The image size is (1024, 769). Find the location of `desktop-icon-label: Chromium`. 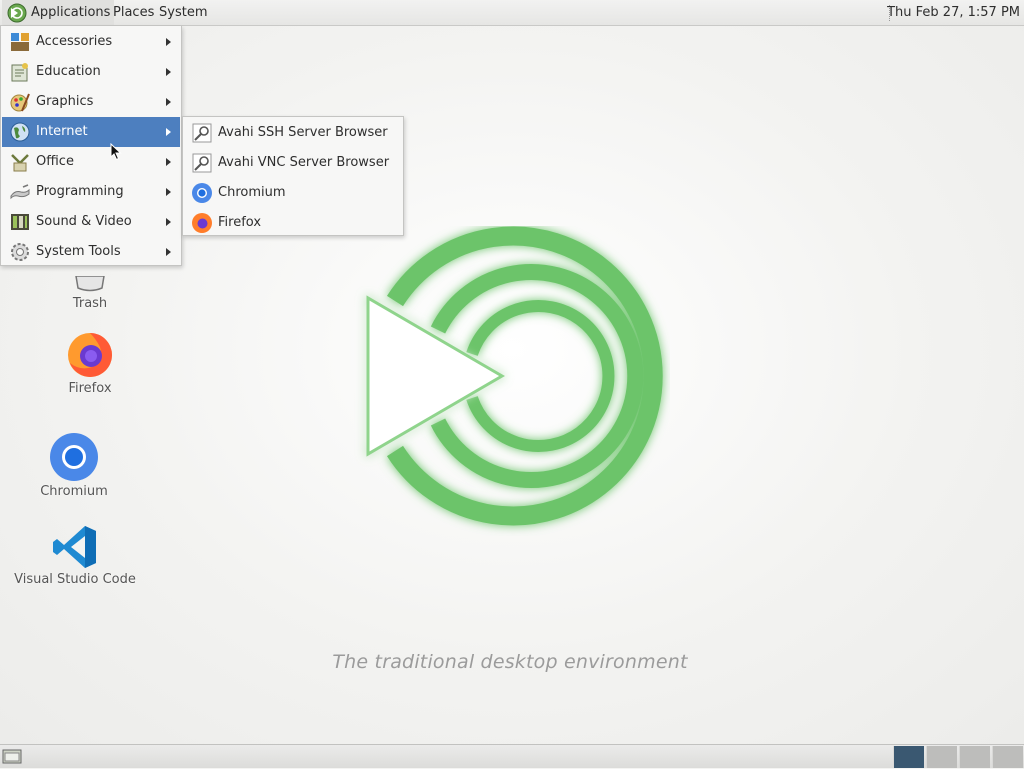

desktop-icon-label: Chromium is located at coordinates (74, 491).